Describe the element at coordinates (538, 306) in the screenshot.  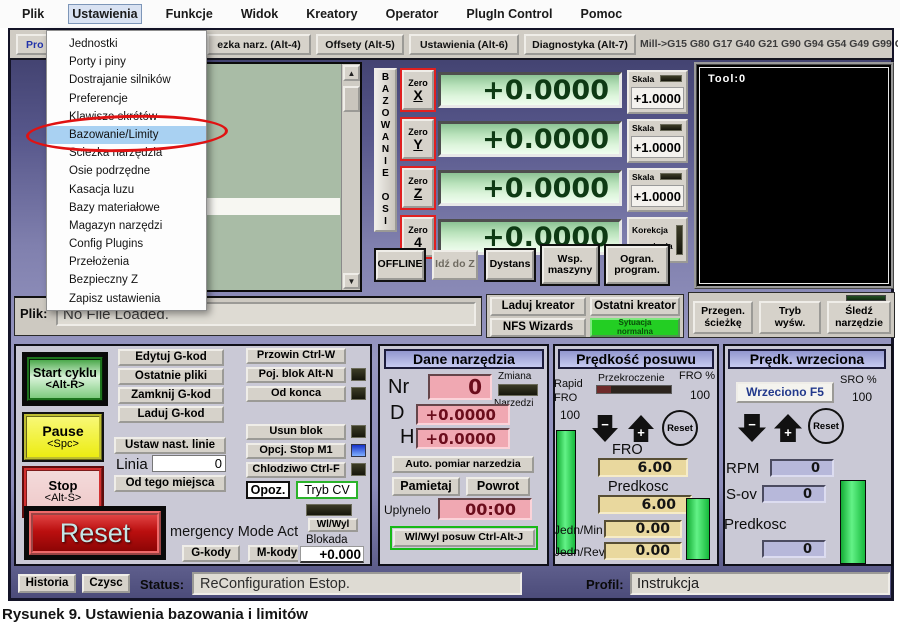
I see `load-wizard-button: Laduj kreator` at that location.